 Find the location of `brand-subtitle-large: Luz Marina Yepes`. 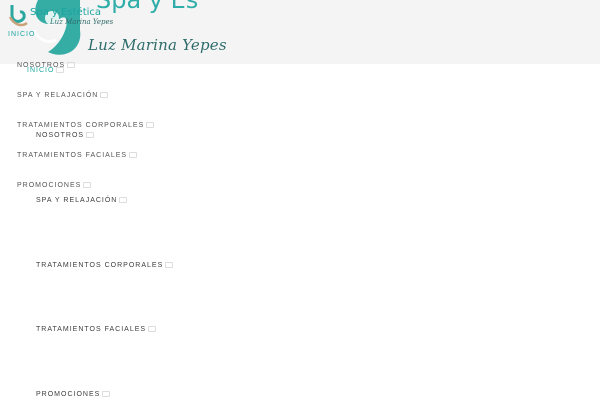

brand-subtitle-large: Luz Marina Yepes is located at coordinates (157, 45).